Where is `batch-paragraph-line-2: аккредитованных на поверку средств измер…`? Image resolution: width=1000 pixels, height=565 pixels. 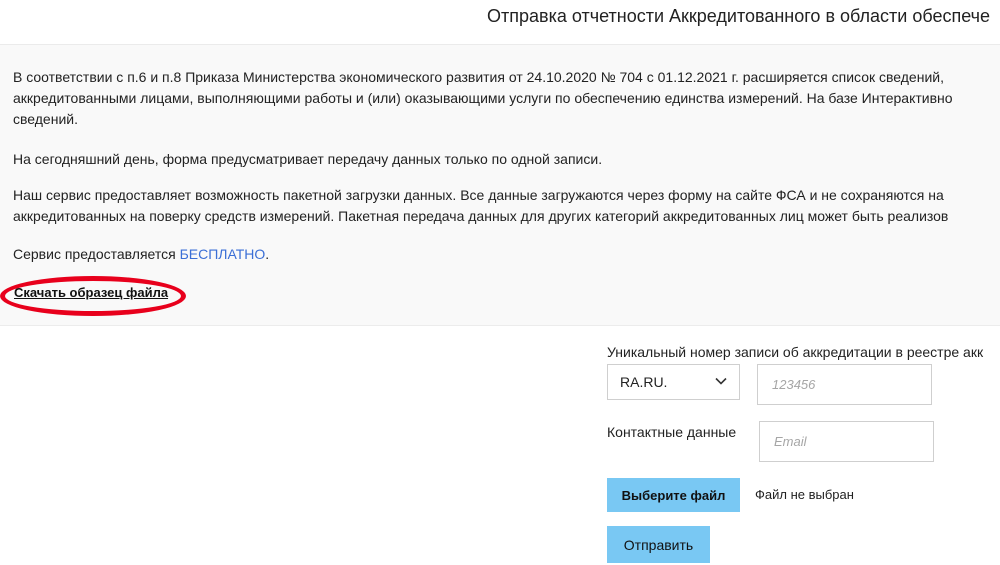 batch-paragraph-line-2: аккредитованных на поверку средств измер… is located at coordinates (481, 216).